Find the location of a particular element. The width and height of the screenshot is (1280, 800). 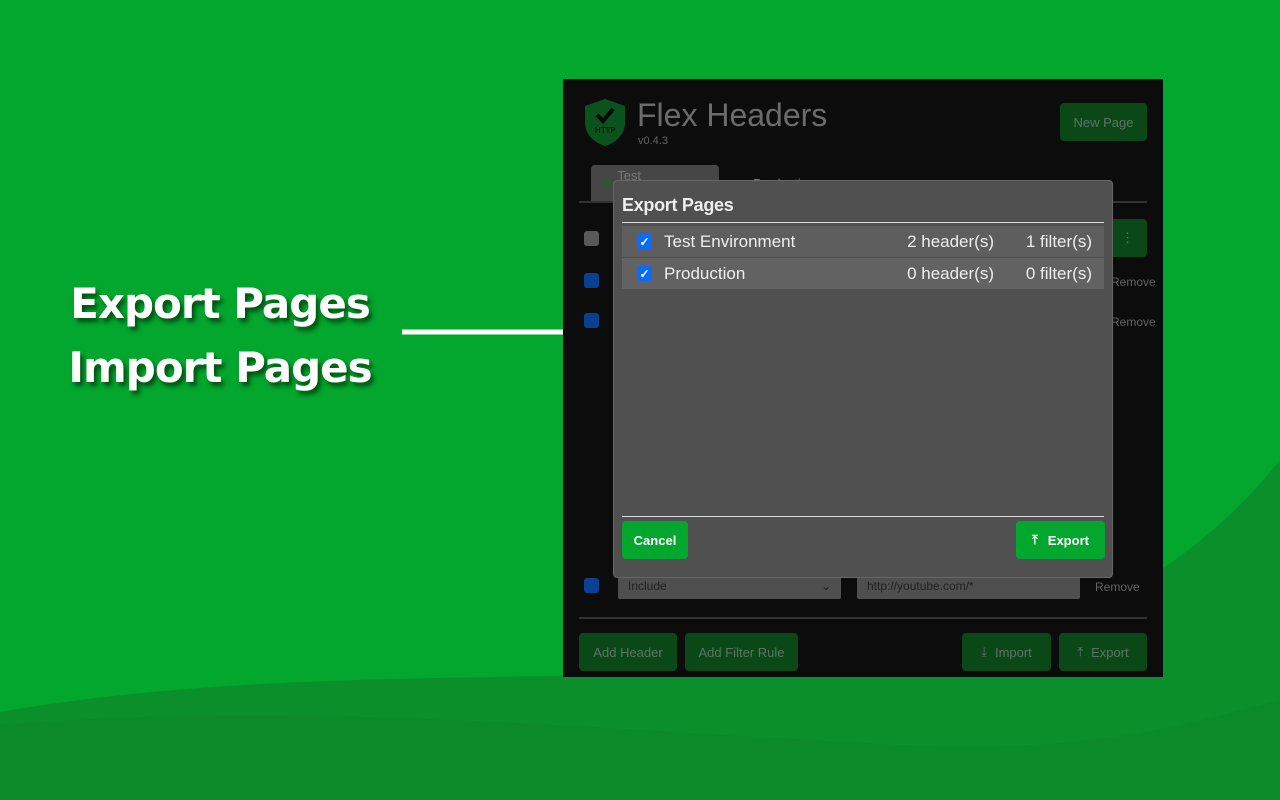

promo-text: Export Pages Import Pages is located at coordinates (220, 336).